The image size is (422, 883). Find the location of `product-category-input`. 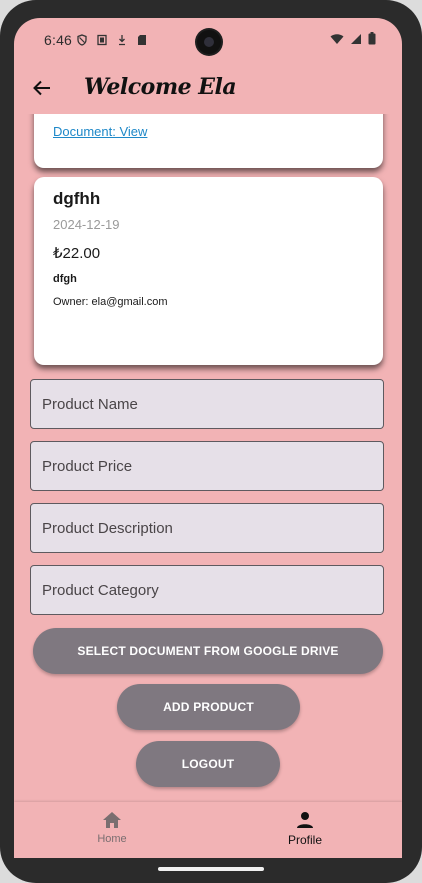

product-category-input is located at coordinates (207, 590).